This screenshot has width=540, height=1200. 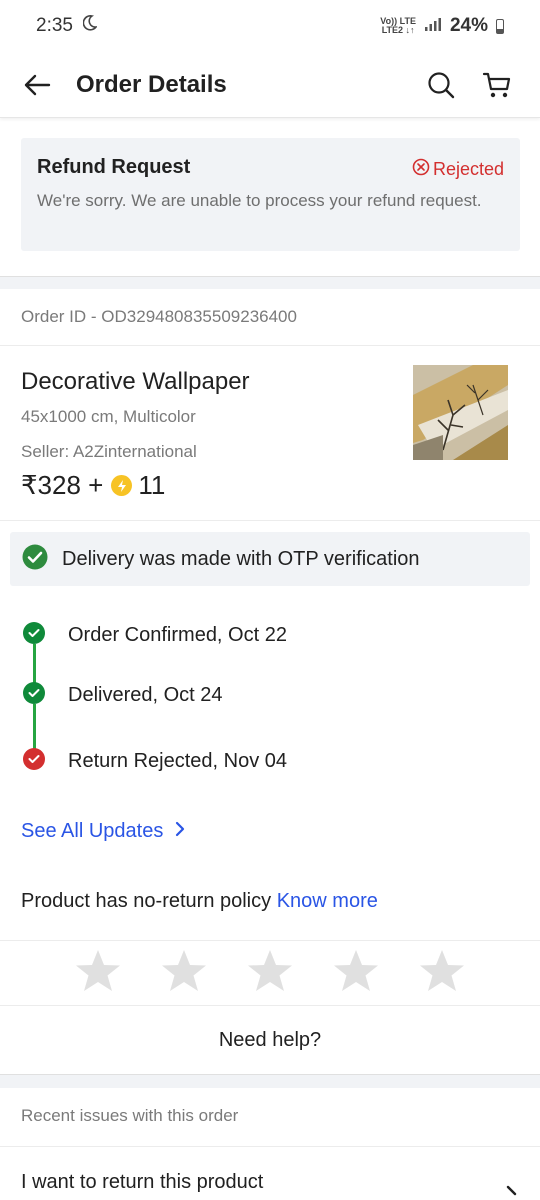 What do you see at coordinates (159, 316) in the screenshot?
I see `order-id: Order ID - OD329480835509236400` at bounding box center [159, 316].